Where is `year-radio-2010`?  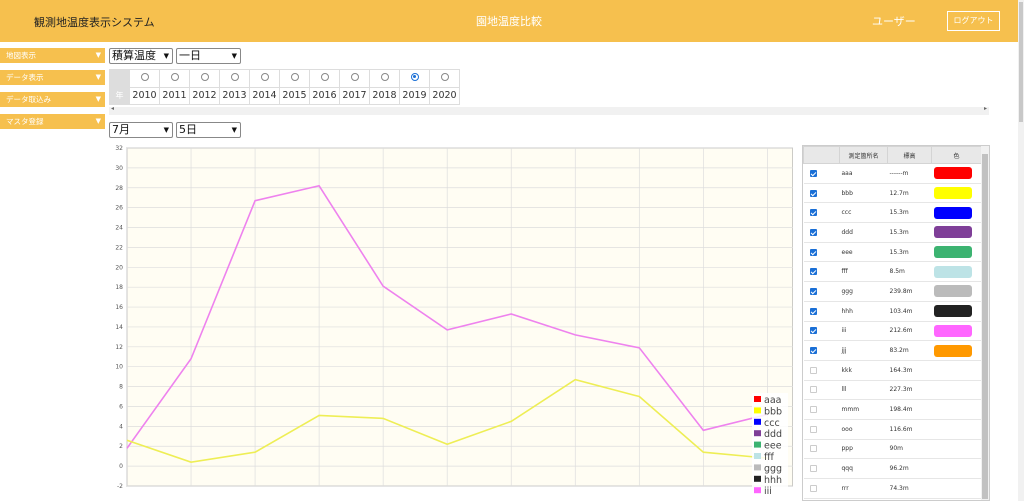 year-radio-2010 is located at coordinates (144, 78).